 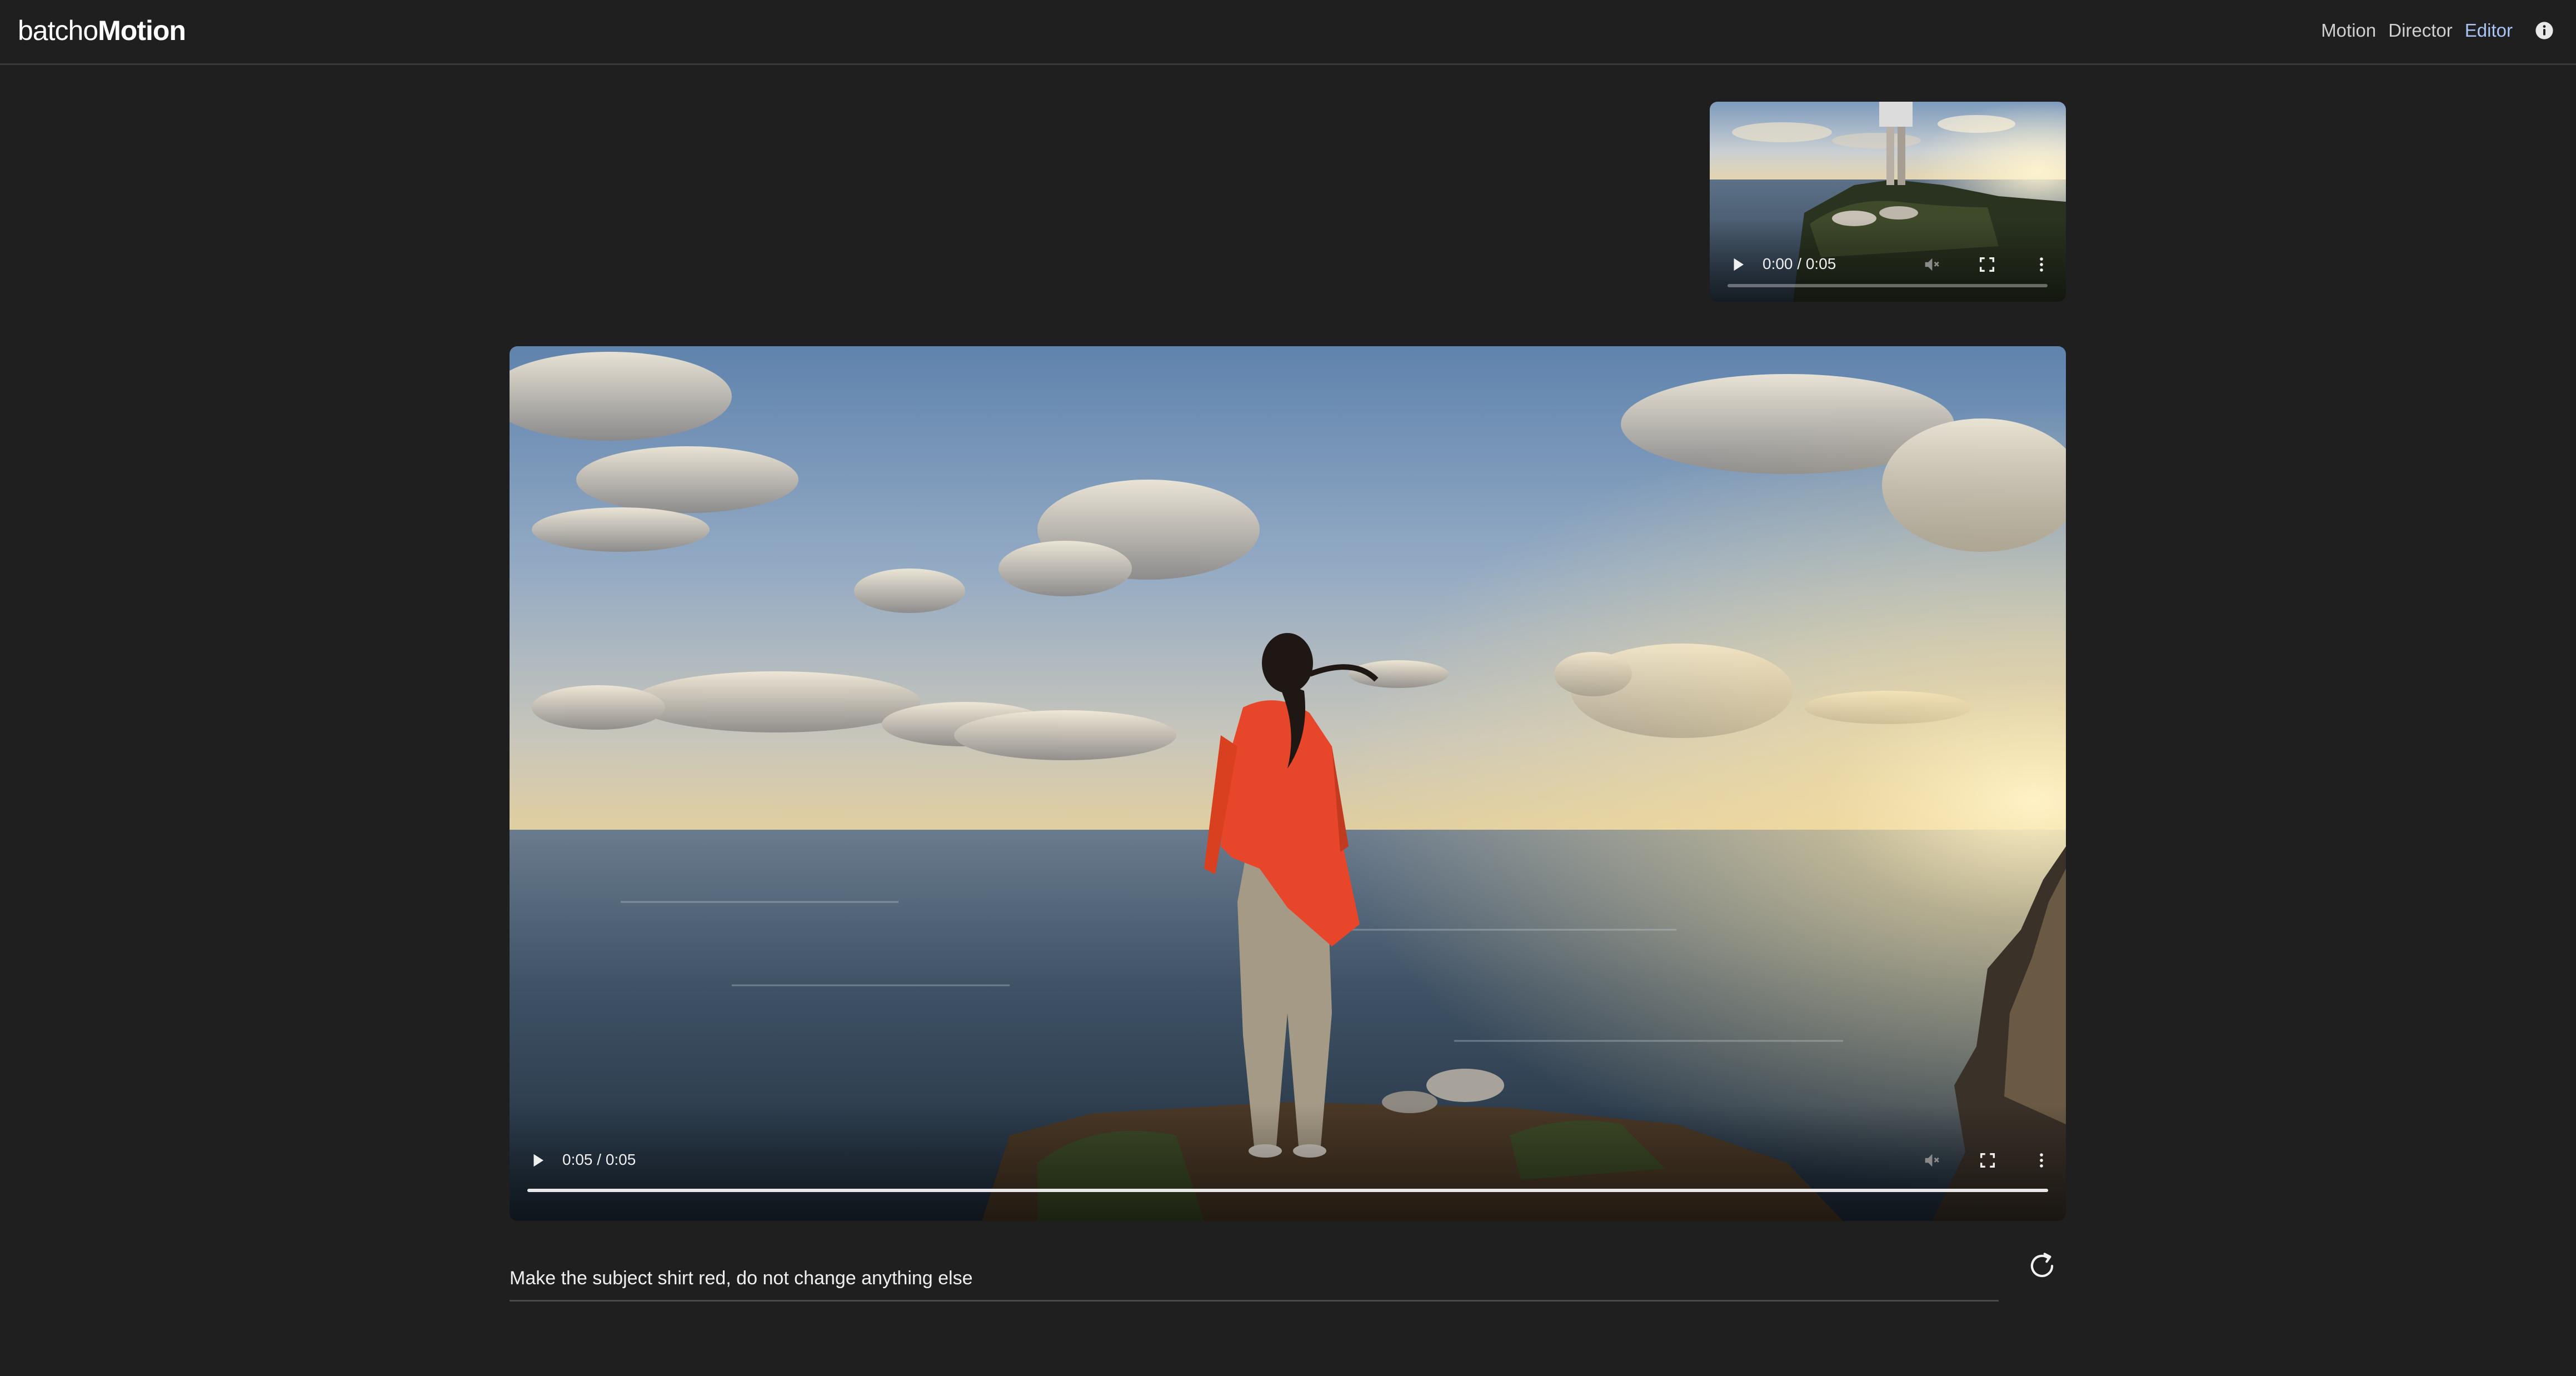 I want to click on refresh-icon, so click(x=2042, y=1265).